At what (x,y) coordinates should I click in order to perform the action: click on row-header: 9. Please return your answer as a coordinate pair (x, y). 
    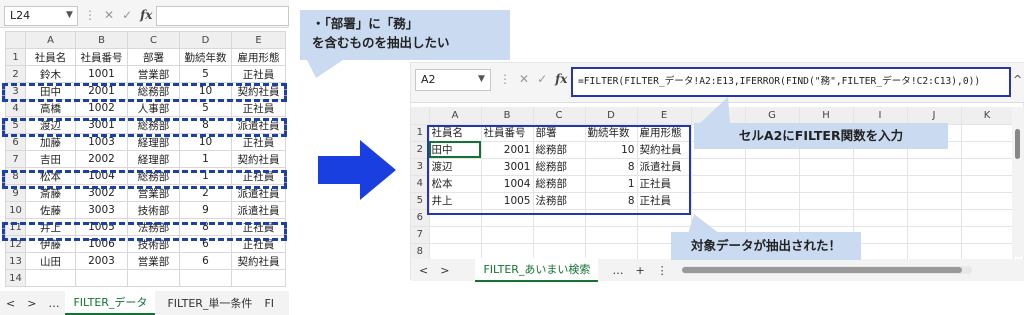
    Looking at the image, I should click on (15, 193).